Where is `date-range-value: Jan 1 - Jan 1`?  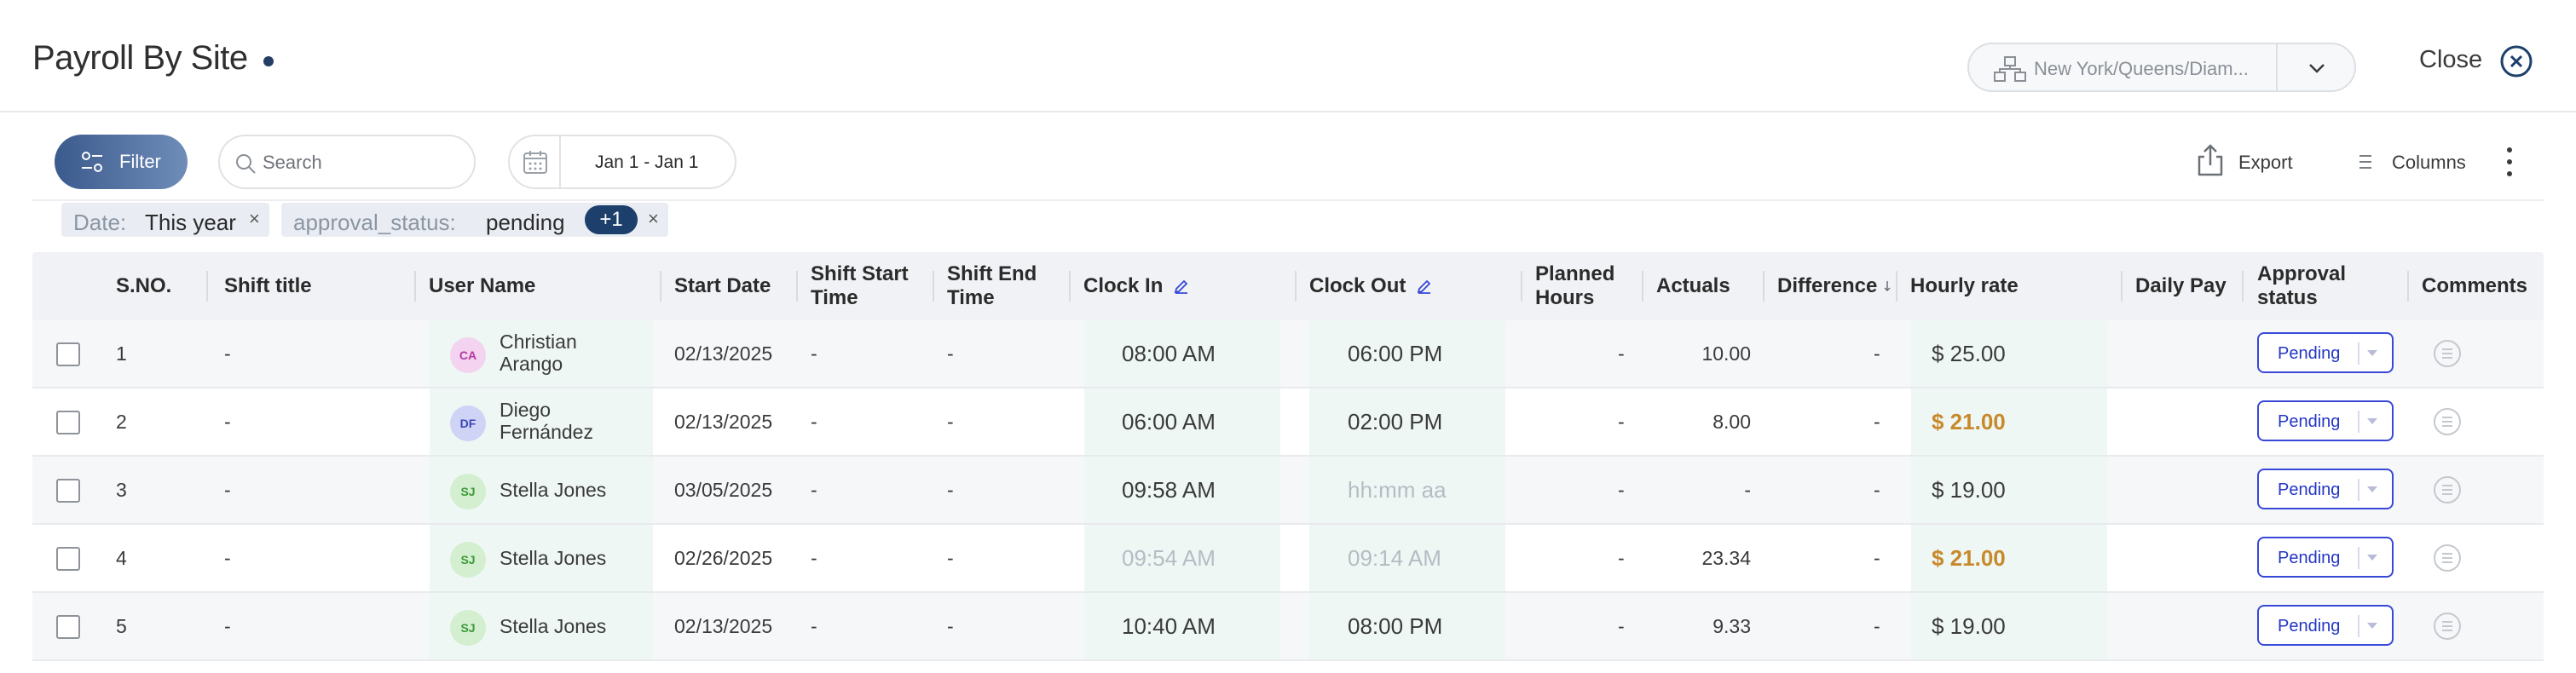
date-range-value: Jan 1 - Jan 1 is located at coordinates (647, 162).